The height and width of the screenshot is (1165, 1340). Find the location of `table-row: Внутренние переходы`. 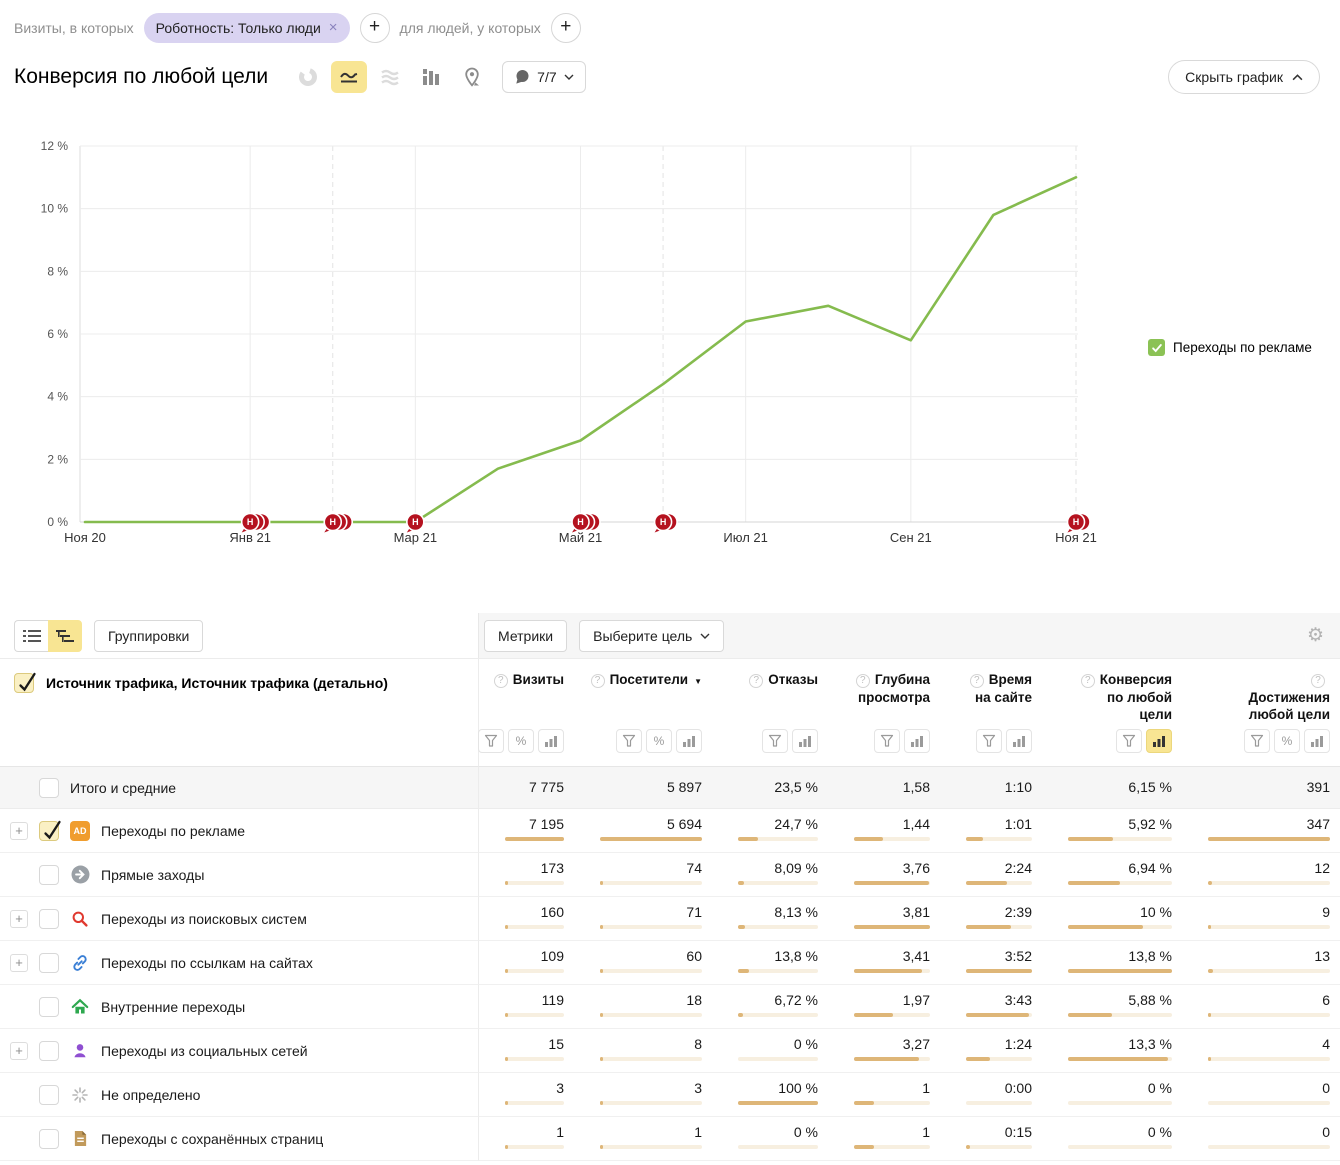

table-row: Внутренние переходы is located at coordinates (239, 1007).